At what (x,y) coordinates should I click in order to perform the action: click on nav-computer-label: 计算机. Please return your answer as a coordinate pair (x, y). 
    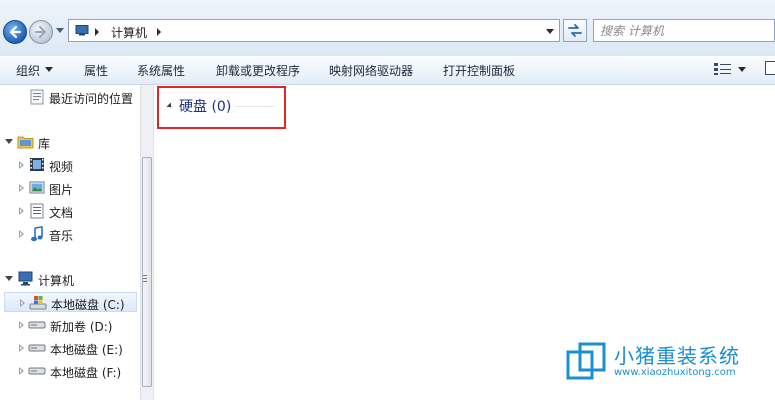
    Looking at the image, I should click on (56, 281).